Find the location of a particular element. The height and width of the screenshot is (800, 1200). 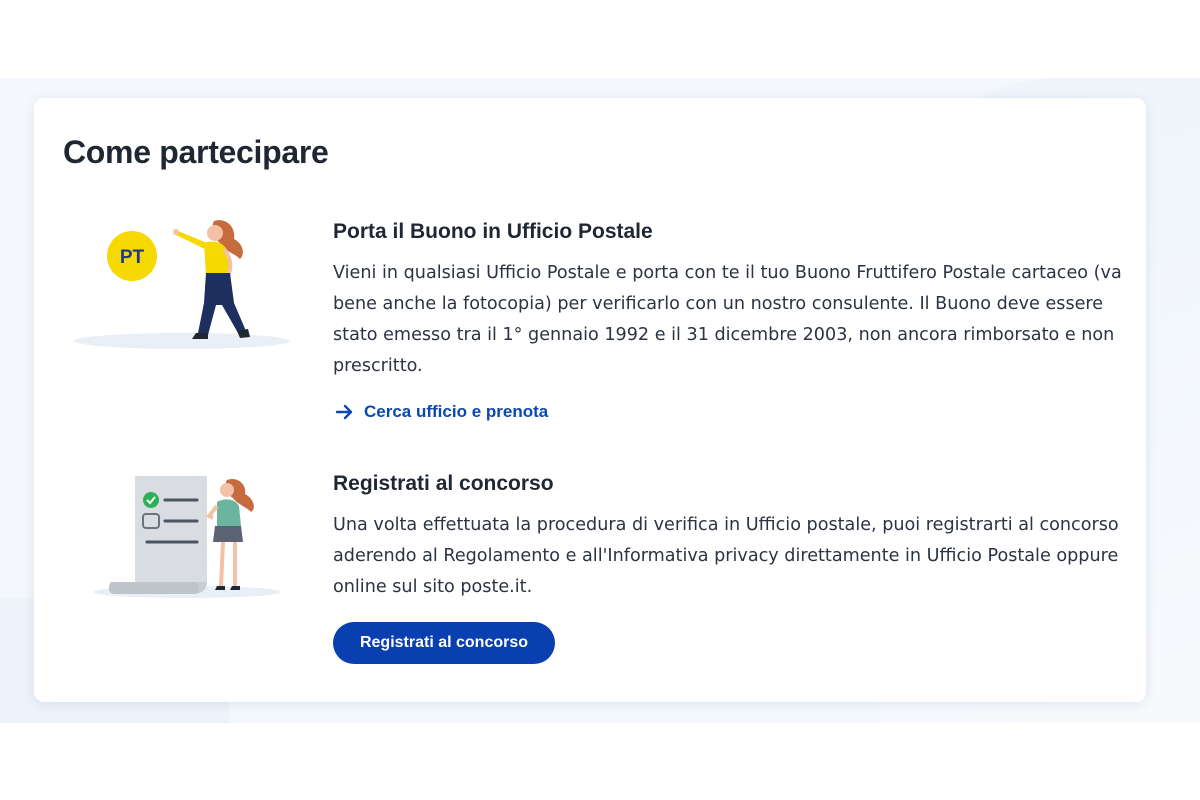

find-office-link: Cerca ufficio e prenota is located at coordinates (441, 412).